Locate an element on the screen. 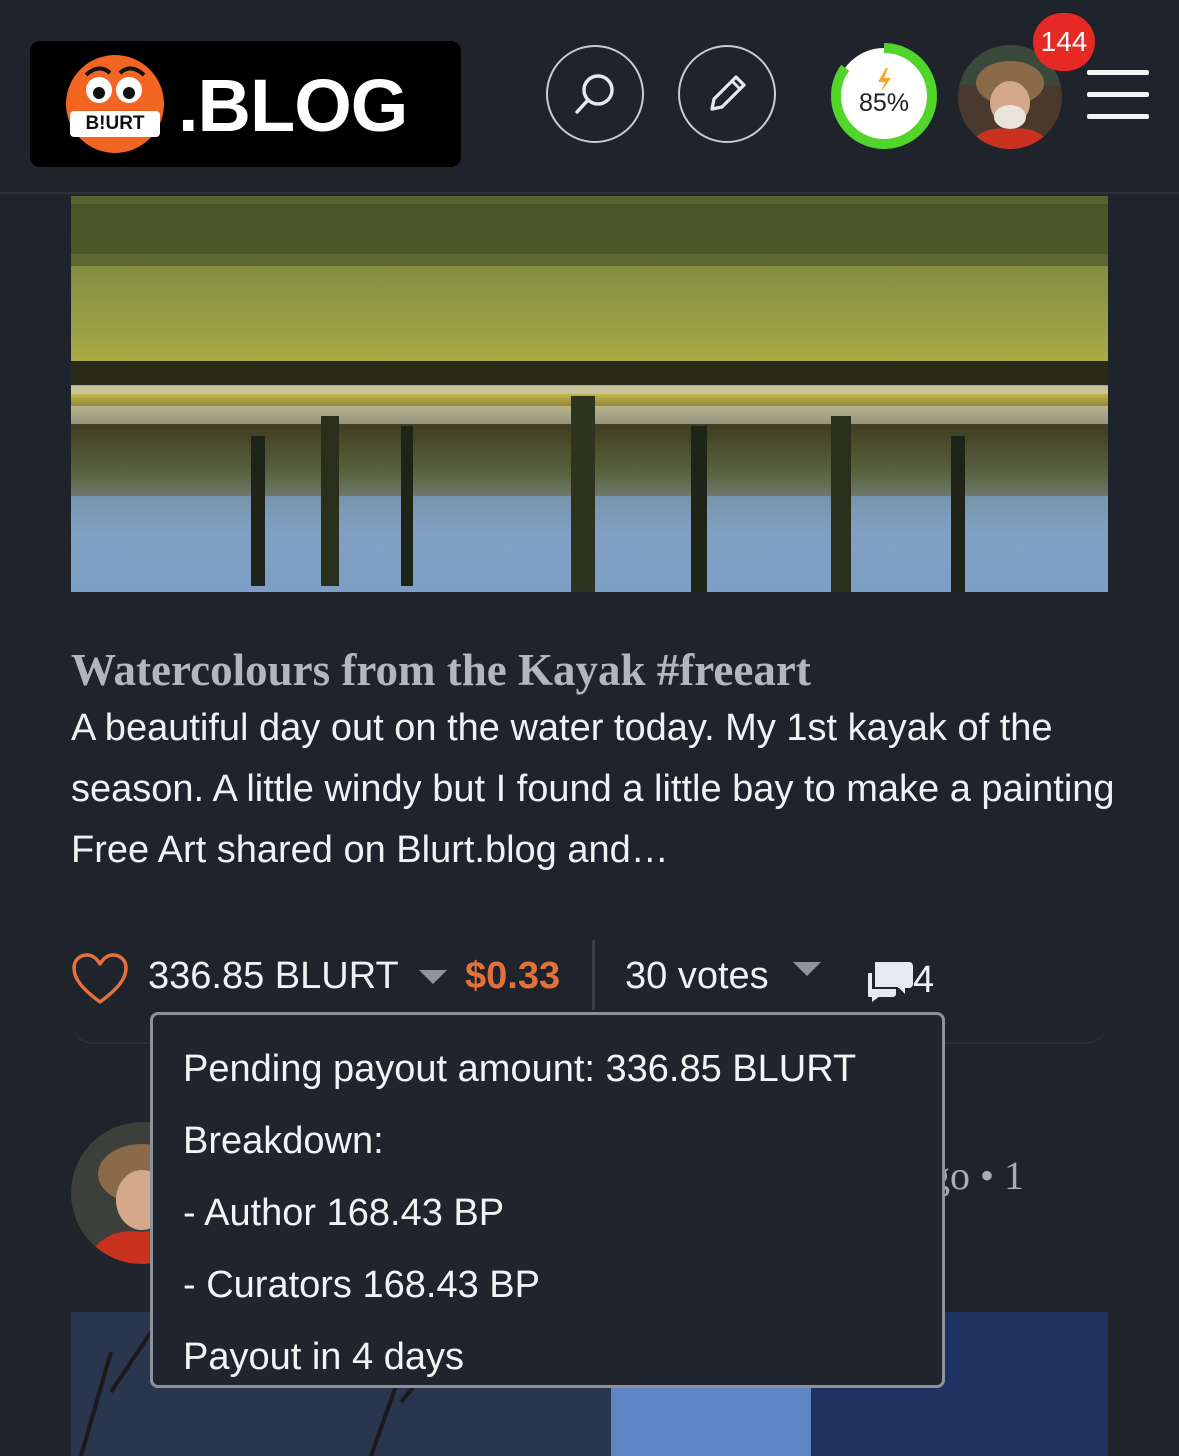  post-stats-row: 336.85 BLURT $0.33 30 votes 4 is located at coordinates (571, 980).